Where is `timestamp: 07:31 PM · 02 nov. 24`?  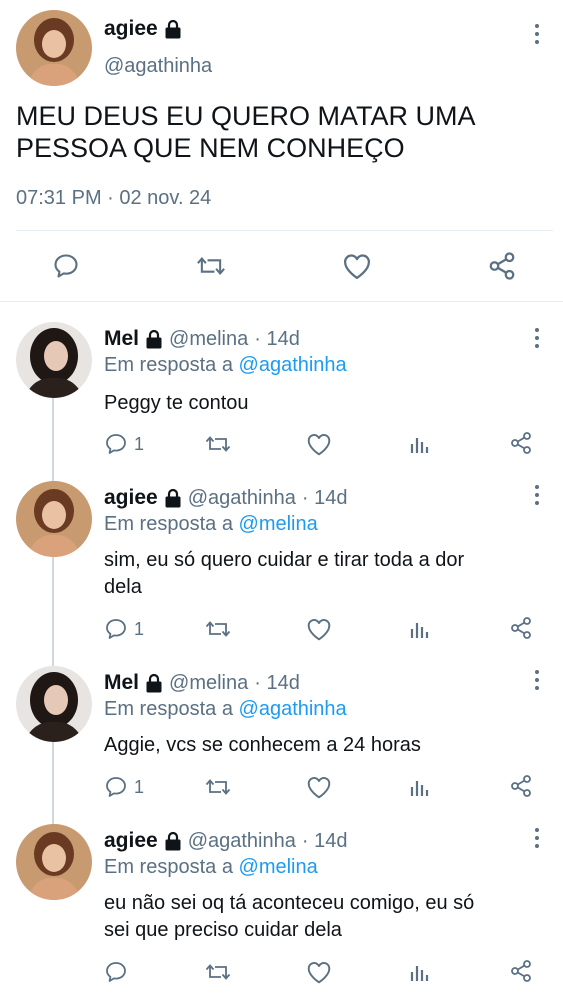
timestamp: 07:31 PM · 02 nov. 24 is located at coordinates (113, 198).